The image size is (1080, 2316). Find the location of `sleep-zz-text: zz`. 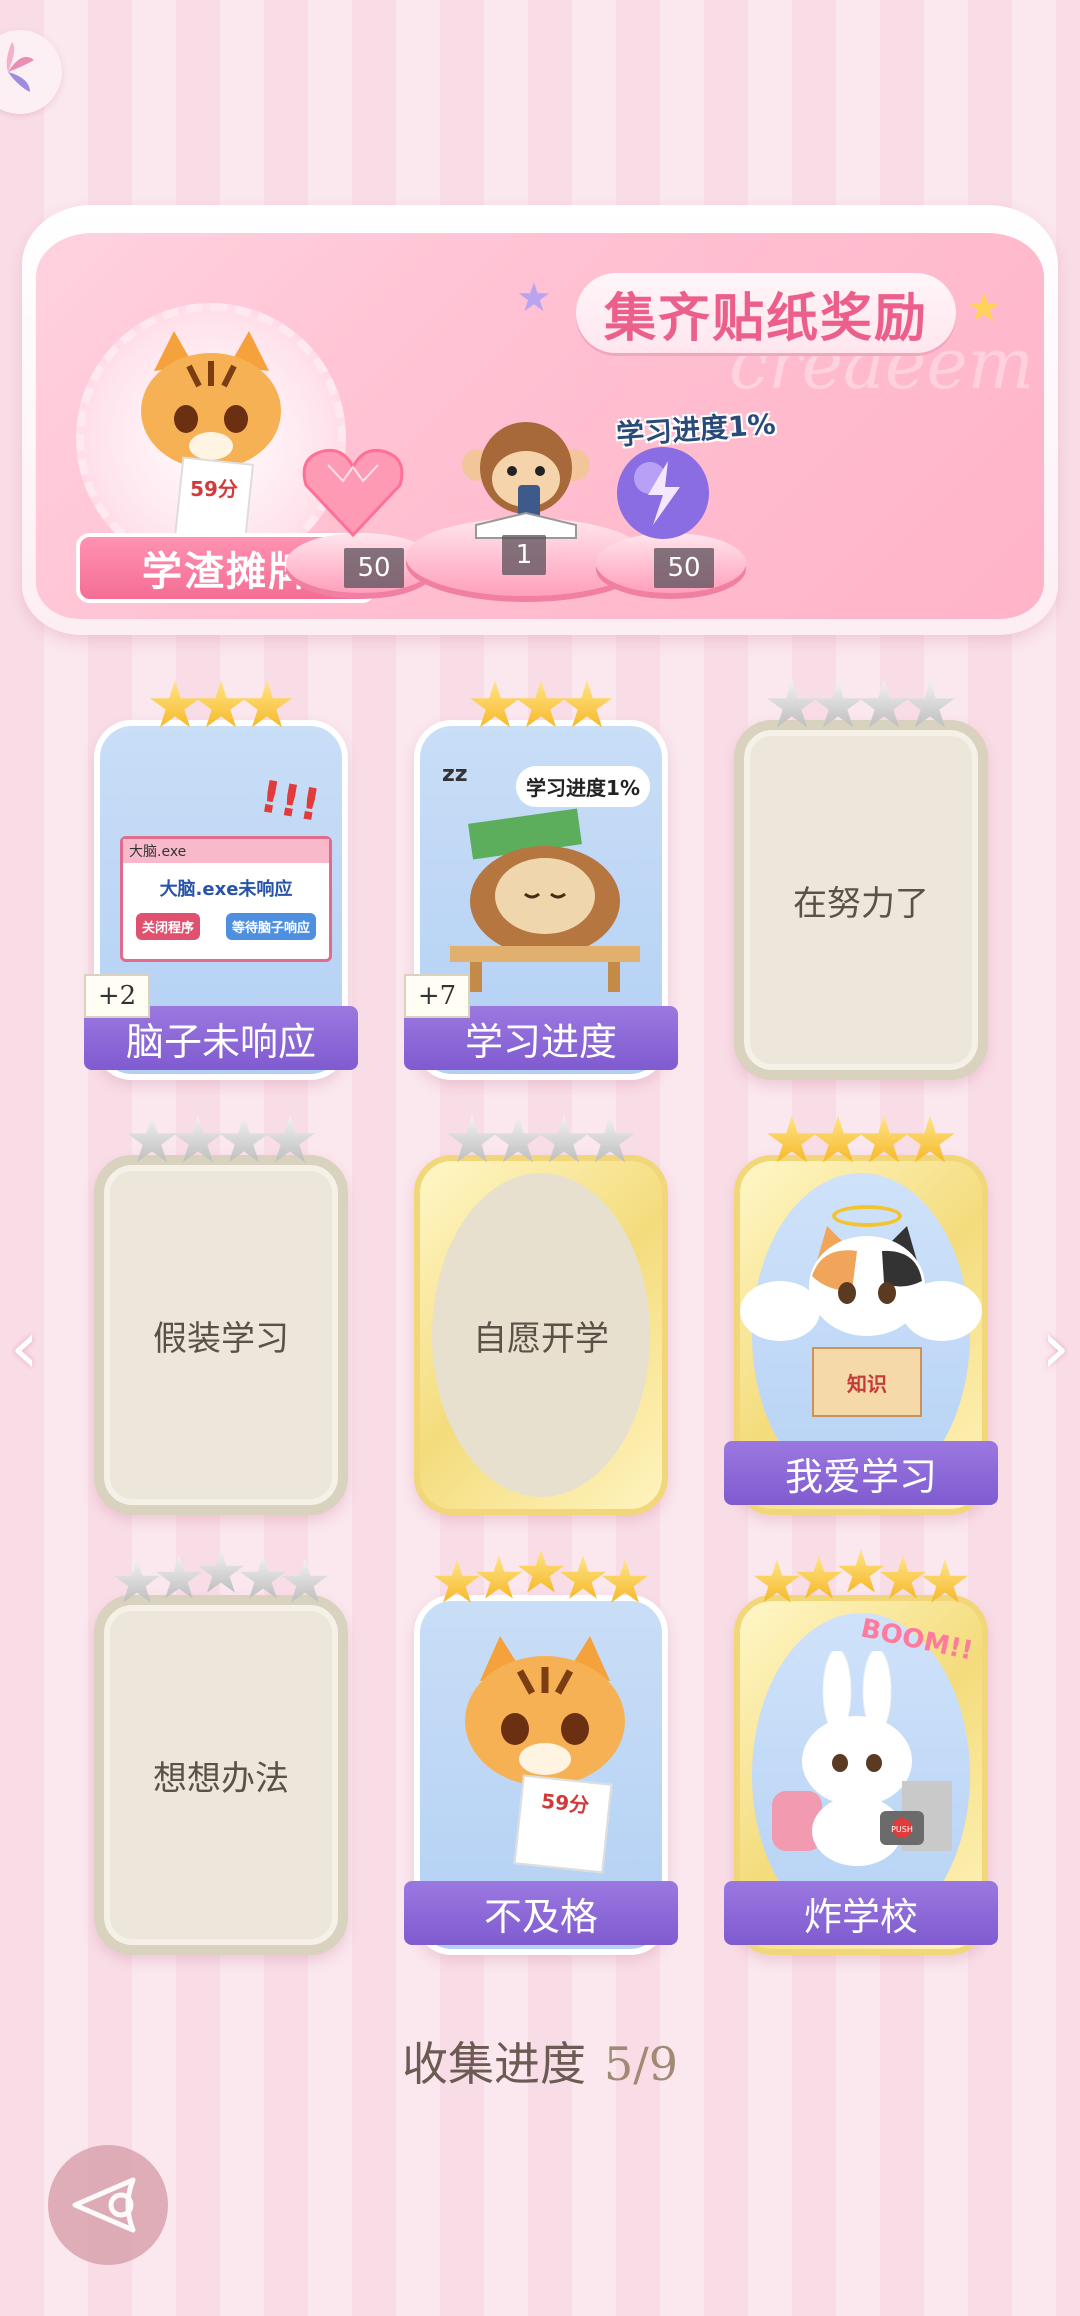

sleep-zz-text: zz is located at coordinates (455, 774).